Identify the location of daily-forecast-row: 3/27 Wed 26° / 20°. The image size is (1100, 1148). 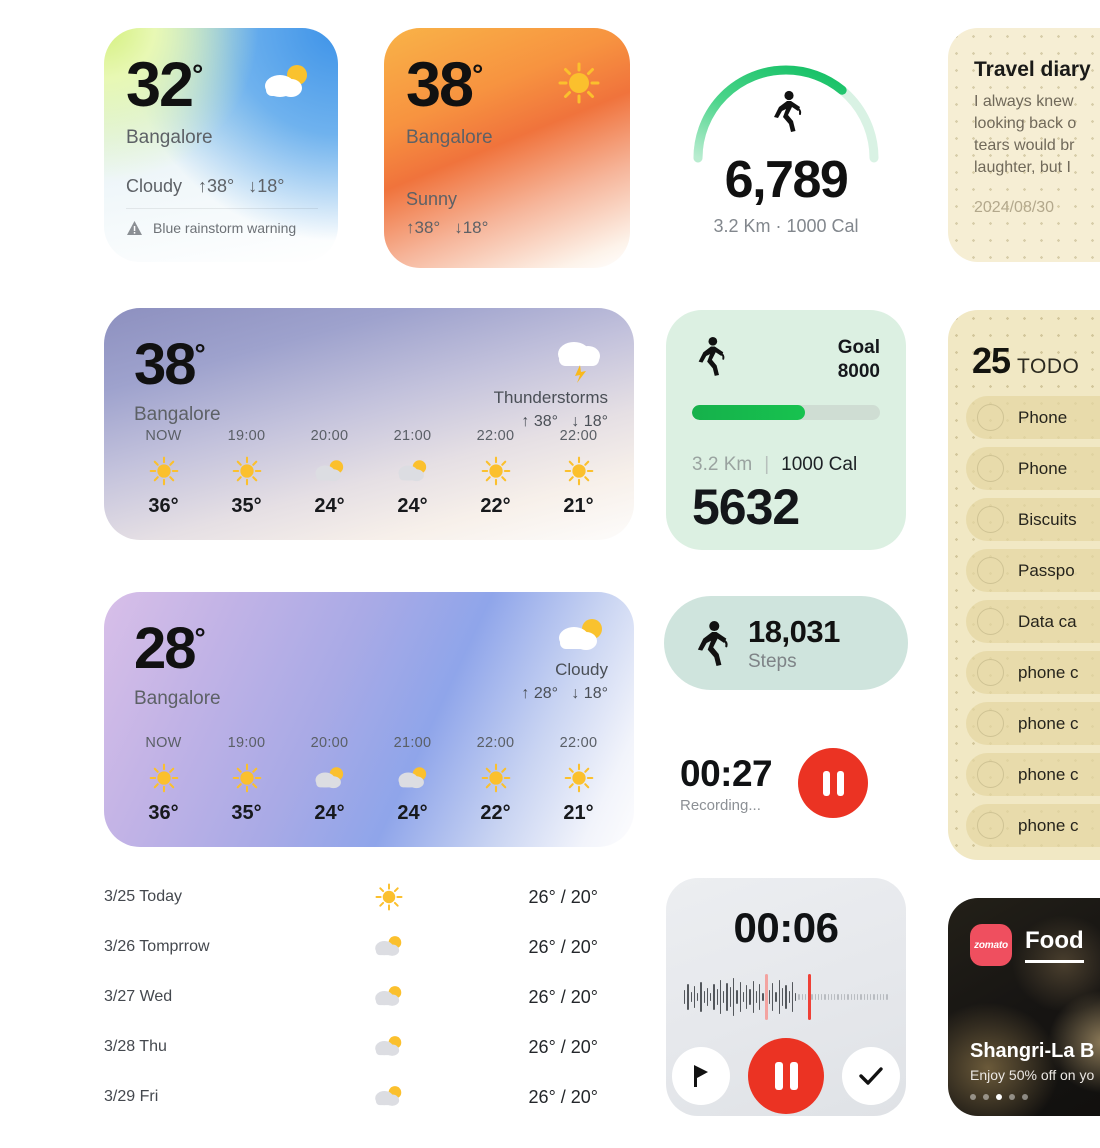
(369, 997).